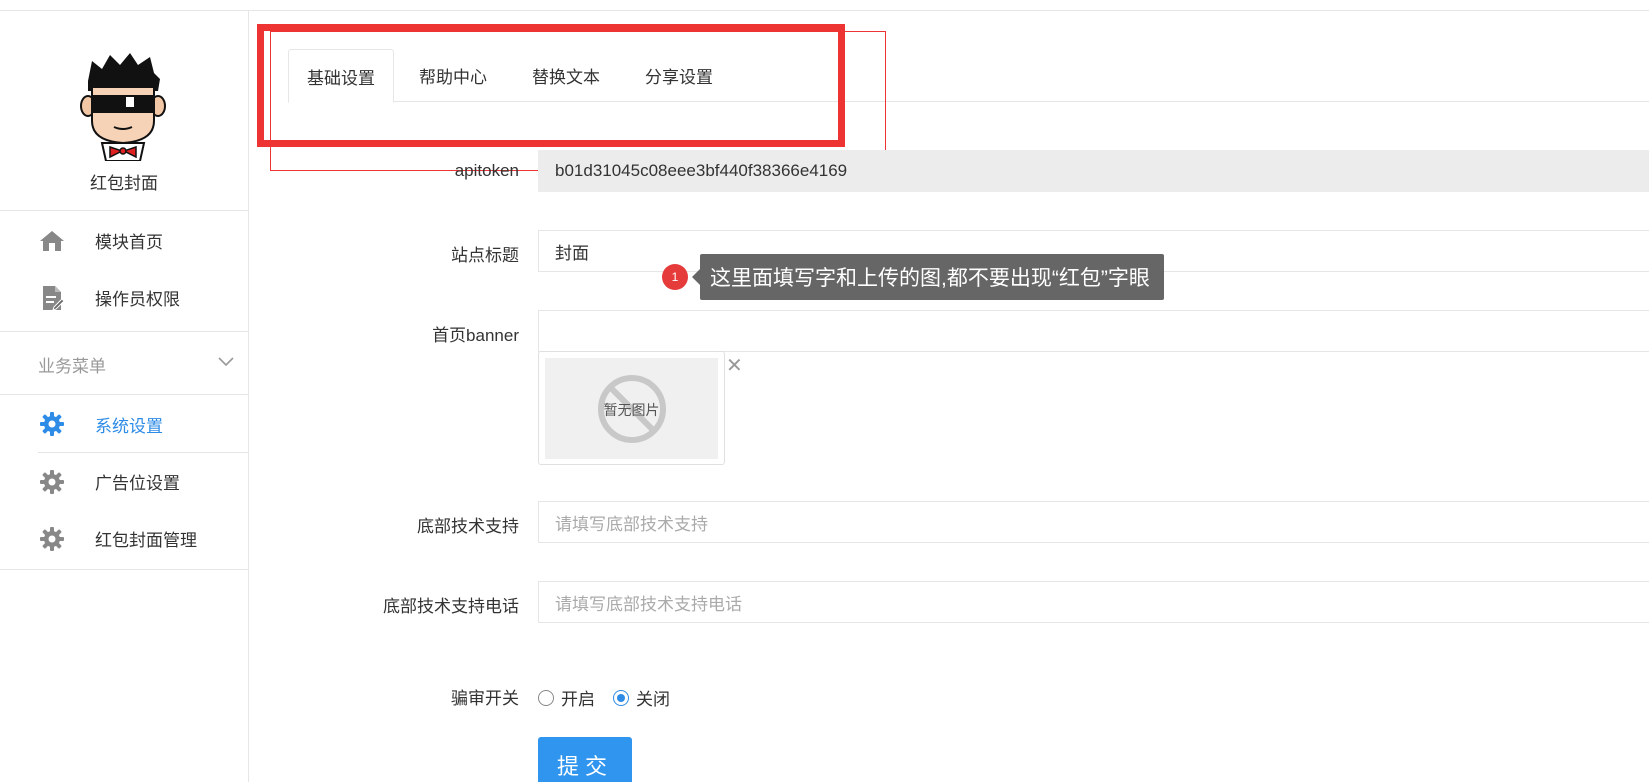 This screenshot has width=1649, height=782. Describe the element at coordinates (226, 363) in the screenshot. I see `chevron-down-icon` at that location.